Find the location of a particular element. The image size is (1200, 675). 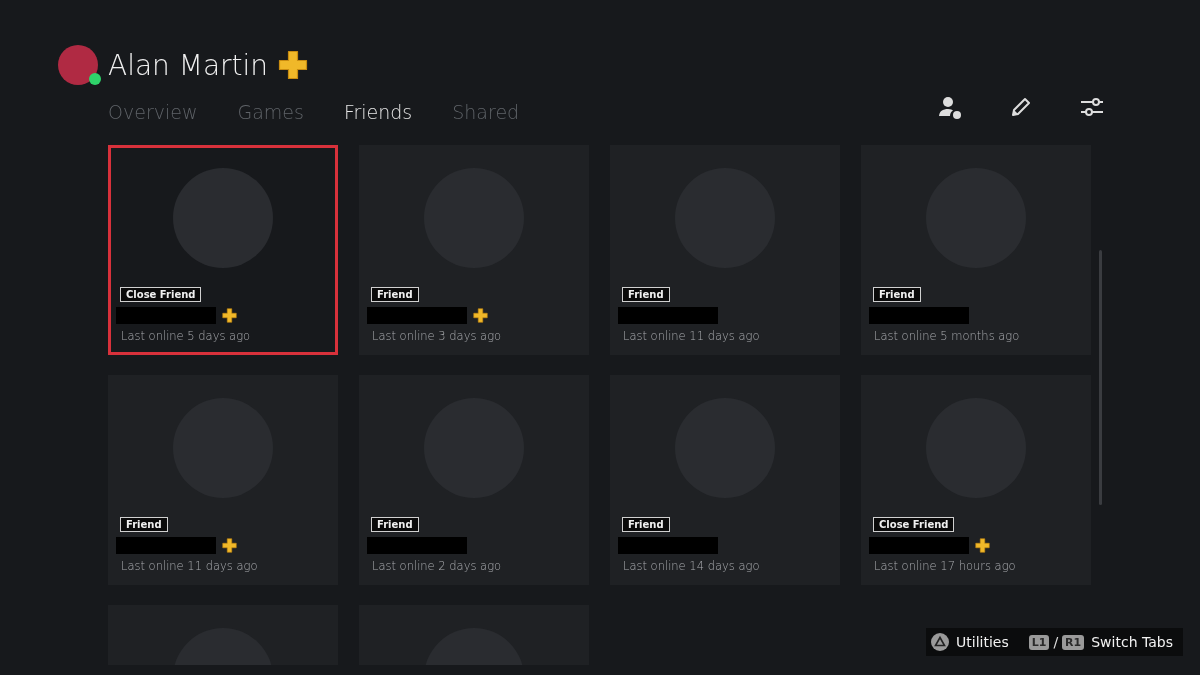

scrollbar is located at coordinates (1100, 377).